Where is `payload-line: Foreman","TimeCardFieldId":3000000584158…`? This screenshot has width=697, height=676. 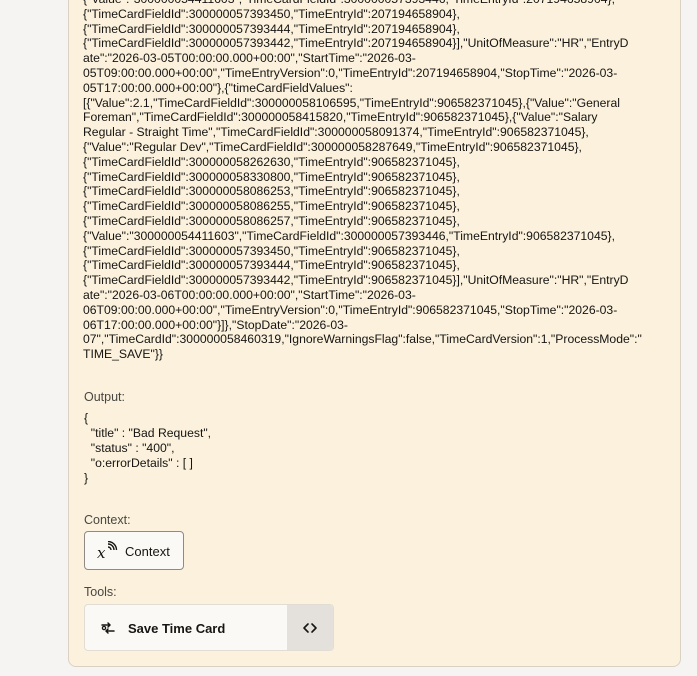 payload-line: Foreman","TimeCardFieldId":3000000584158… is located at coordinates (340, 117).